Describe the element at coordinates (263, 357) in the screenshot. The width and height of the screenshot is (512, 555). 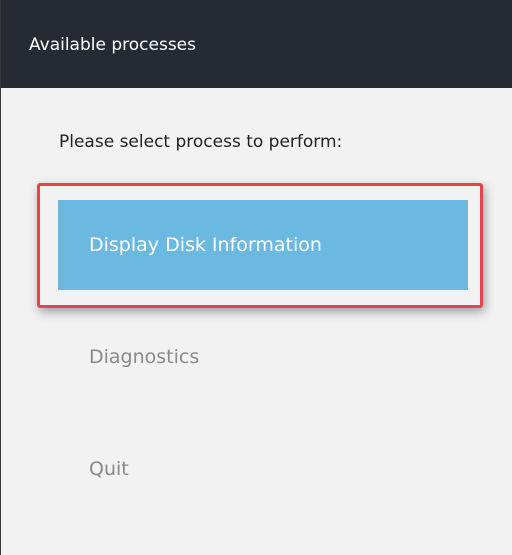
I see `option-diagnostics: Diagnostics` at that location.